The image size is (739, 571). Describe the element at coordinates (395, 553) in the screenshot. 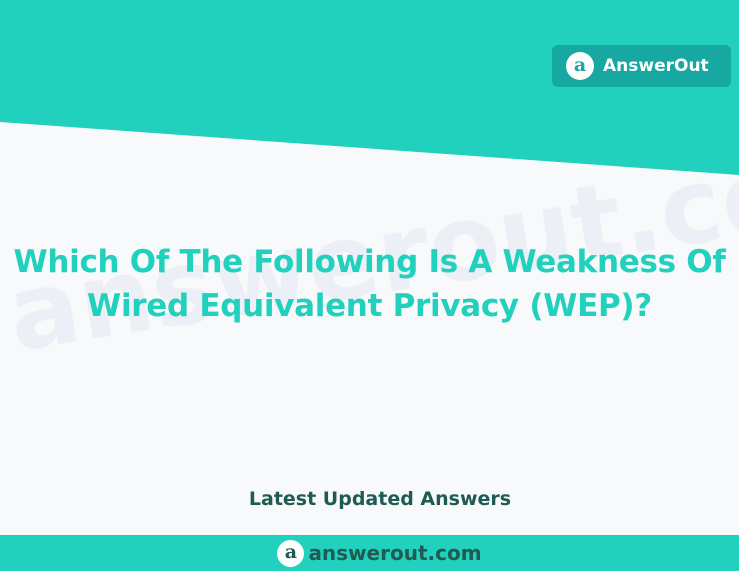

I see `footer-url: answerout.com` at that location.